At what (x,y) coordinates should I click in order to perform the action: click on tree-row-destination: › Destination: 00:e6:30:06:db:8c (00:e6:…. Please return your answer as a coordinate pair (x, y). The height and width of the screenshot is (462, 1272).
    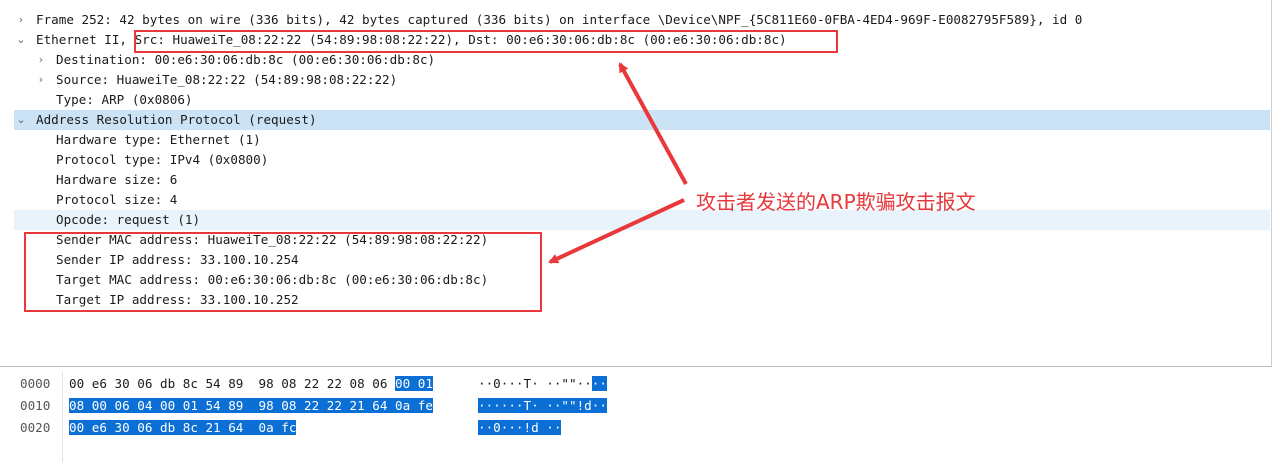
    Looking at the image, I should click on (642, 60).